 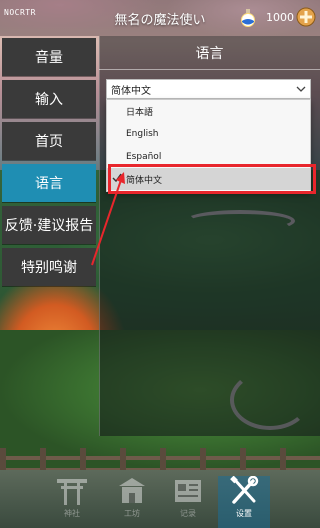 I want to click on option-label: 日本語, so click(x=140, y=112).